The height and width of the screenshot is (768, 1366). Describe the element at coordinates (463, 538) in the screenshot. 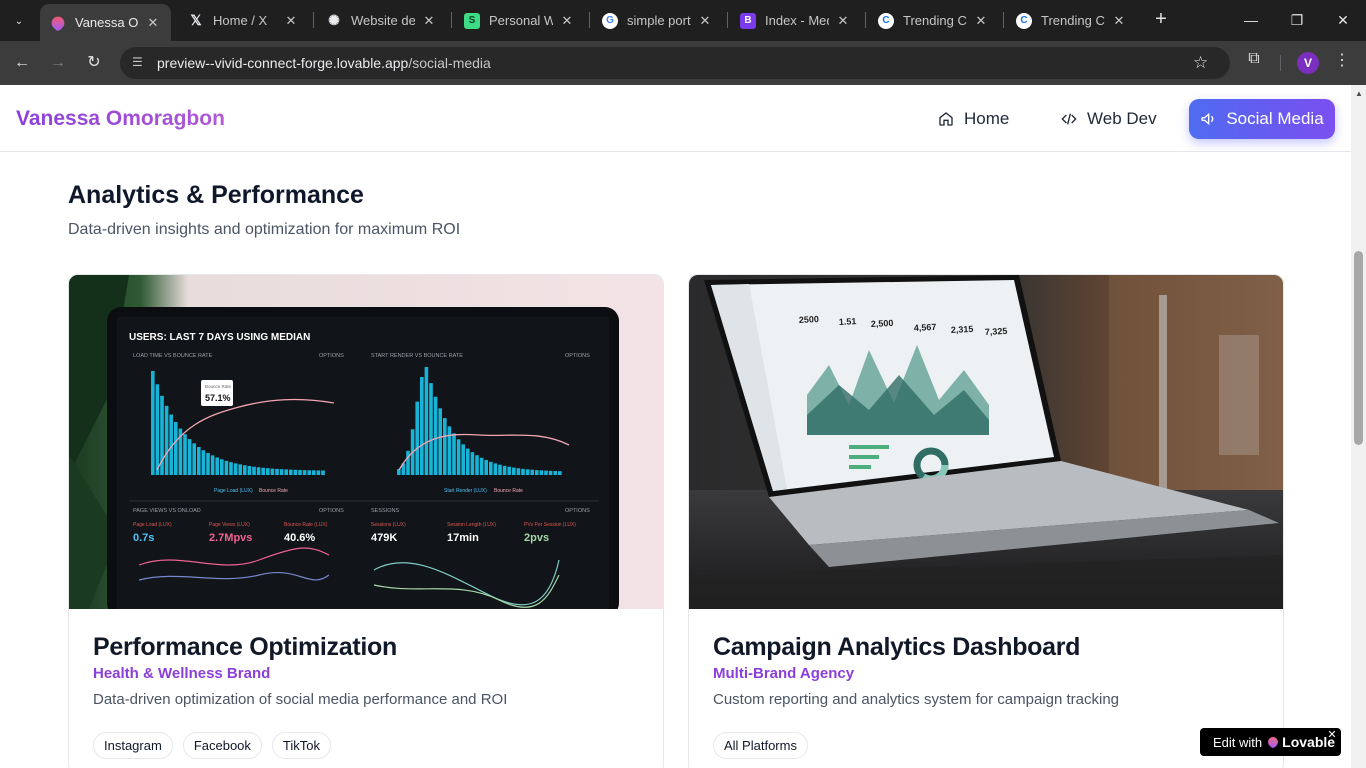

I see `metric-value: 17min` at that location.